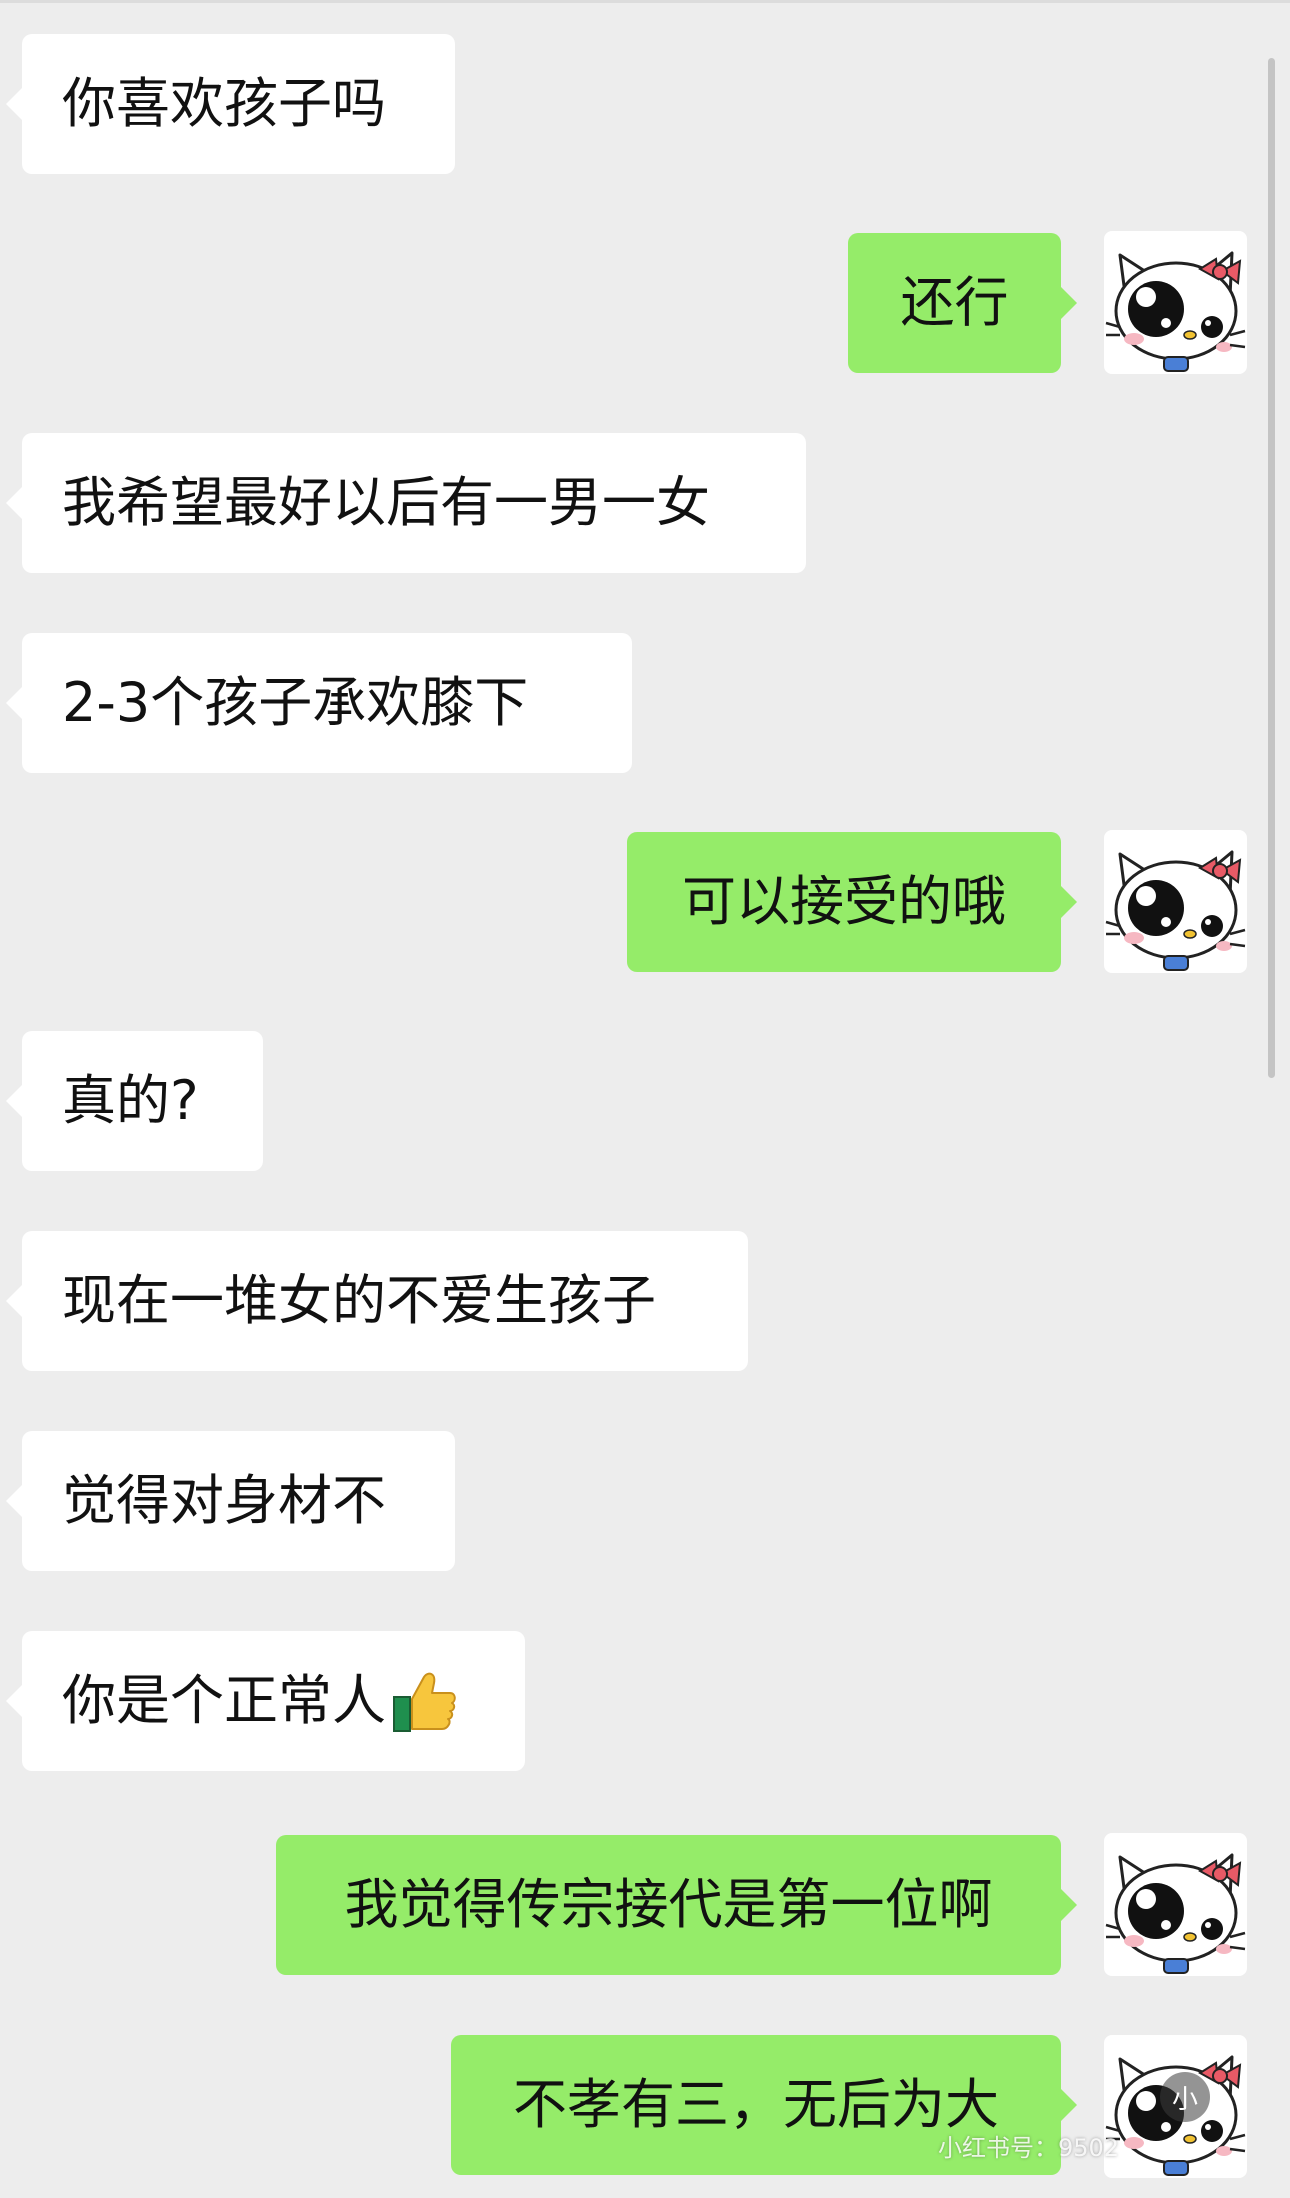 This screenshot has width=1290, height=2198. Describe the element at coordinates (756, 2104) in the screenshot. I see `message-text: 不孝有三，无后为大` at that location.